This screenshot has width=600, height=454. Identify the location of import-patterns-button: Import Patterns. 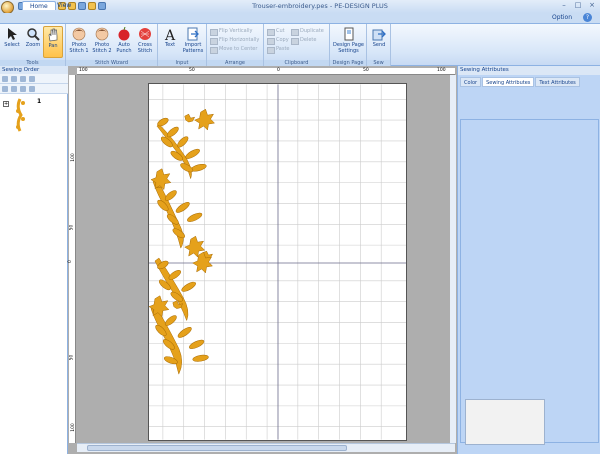
(193, 42).